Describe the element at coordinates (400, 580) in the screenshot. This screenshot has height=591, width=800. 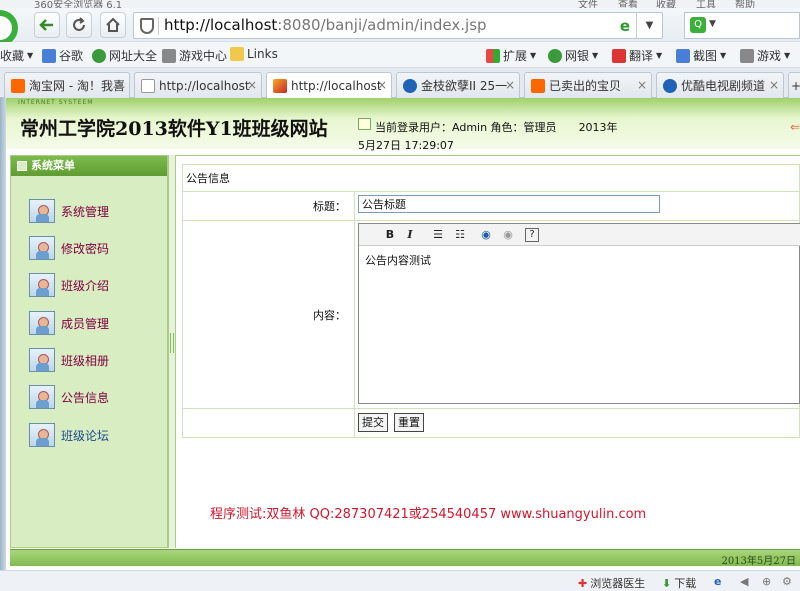
I see `status-bar: ✚ 浏览器医生 ⬇ 下载 e ◀ ⊕ ⚙` at that location.